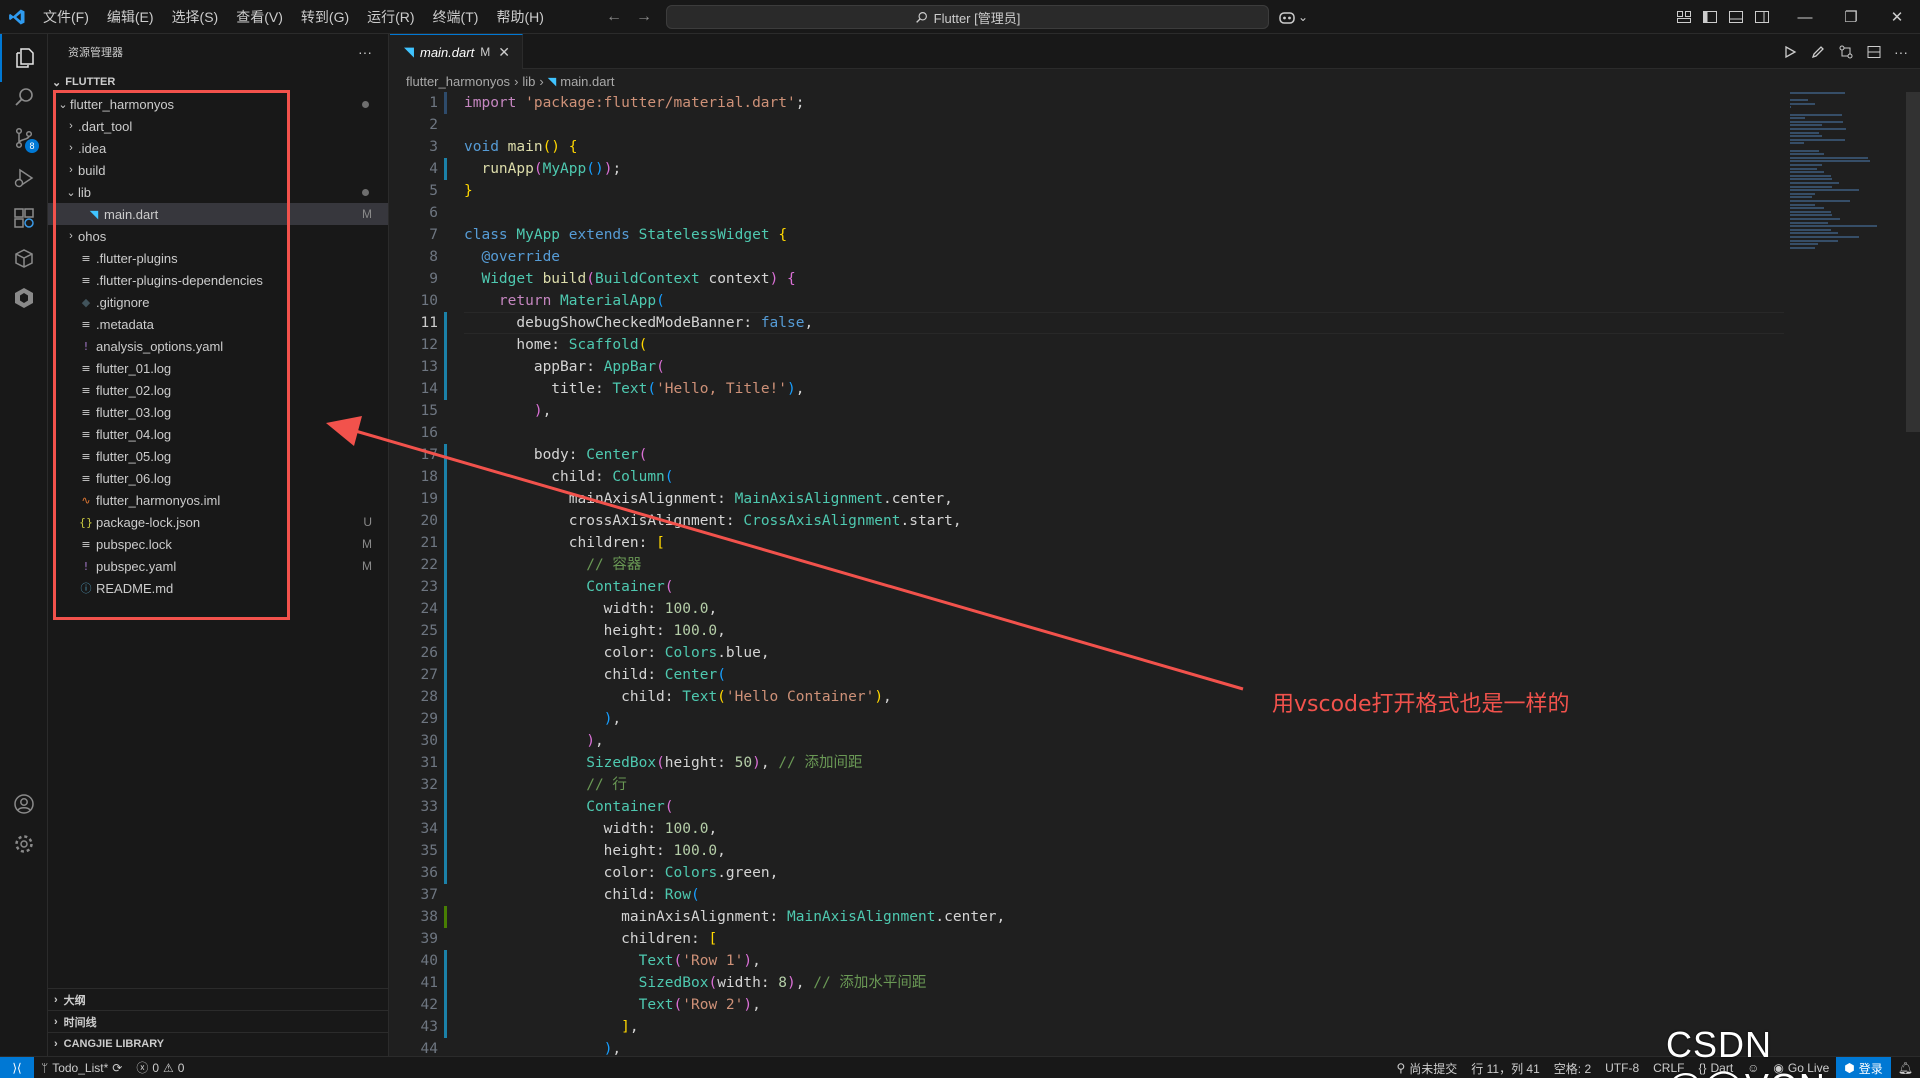 The width and height of the screenshot is (1920, 1078). I want to click on encoding: UTF-8, so click(1622, 1068).